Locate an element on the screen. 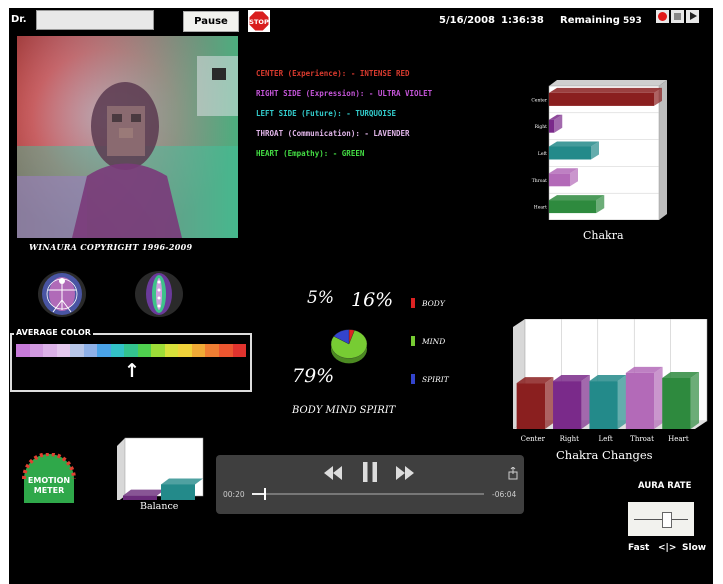 This screenshot has height=584, width=723. stop-button: STOP is located at coordinates (259, 21).